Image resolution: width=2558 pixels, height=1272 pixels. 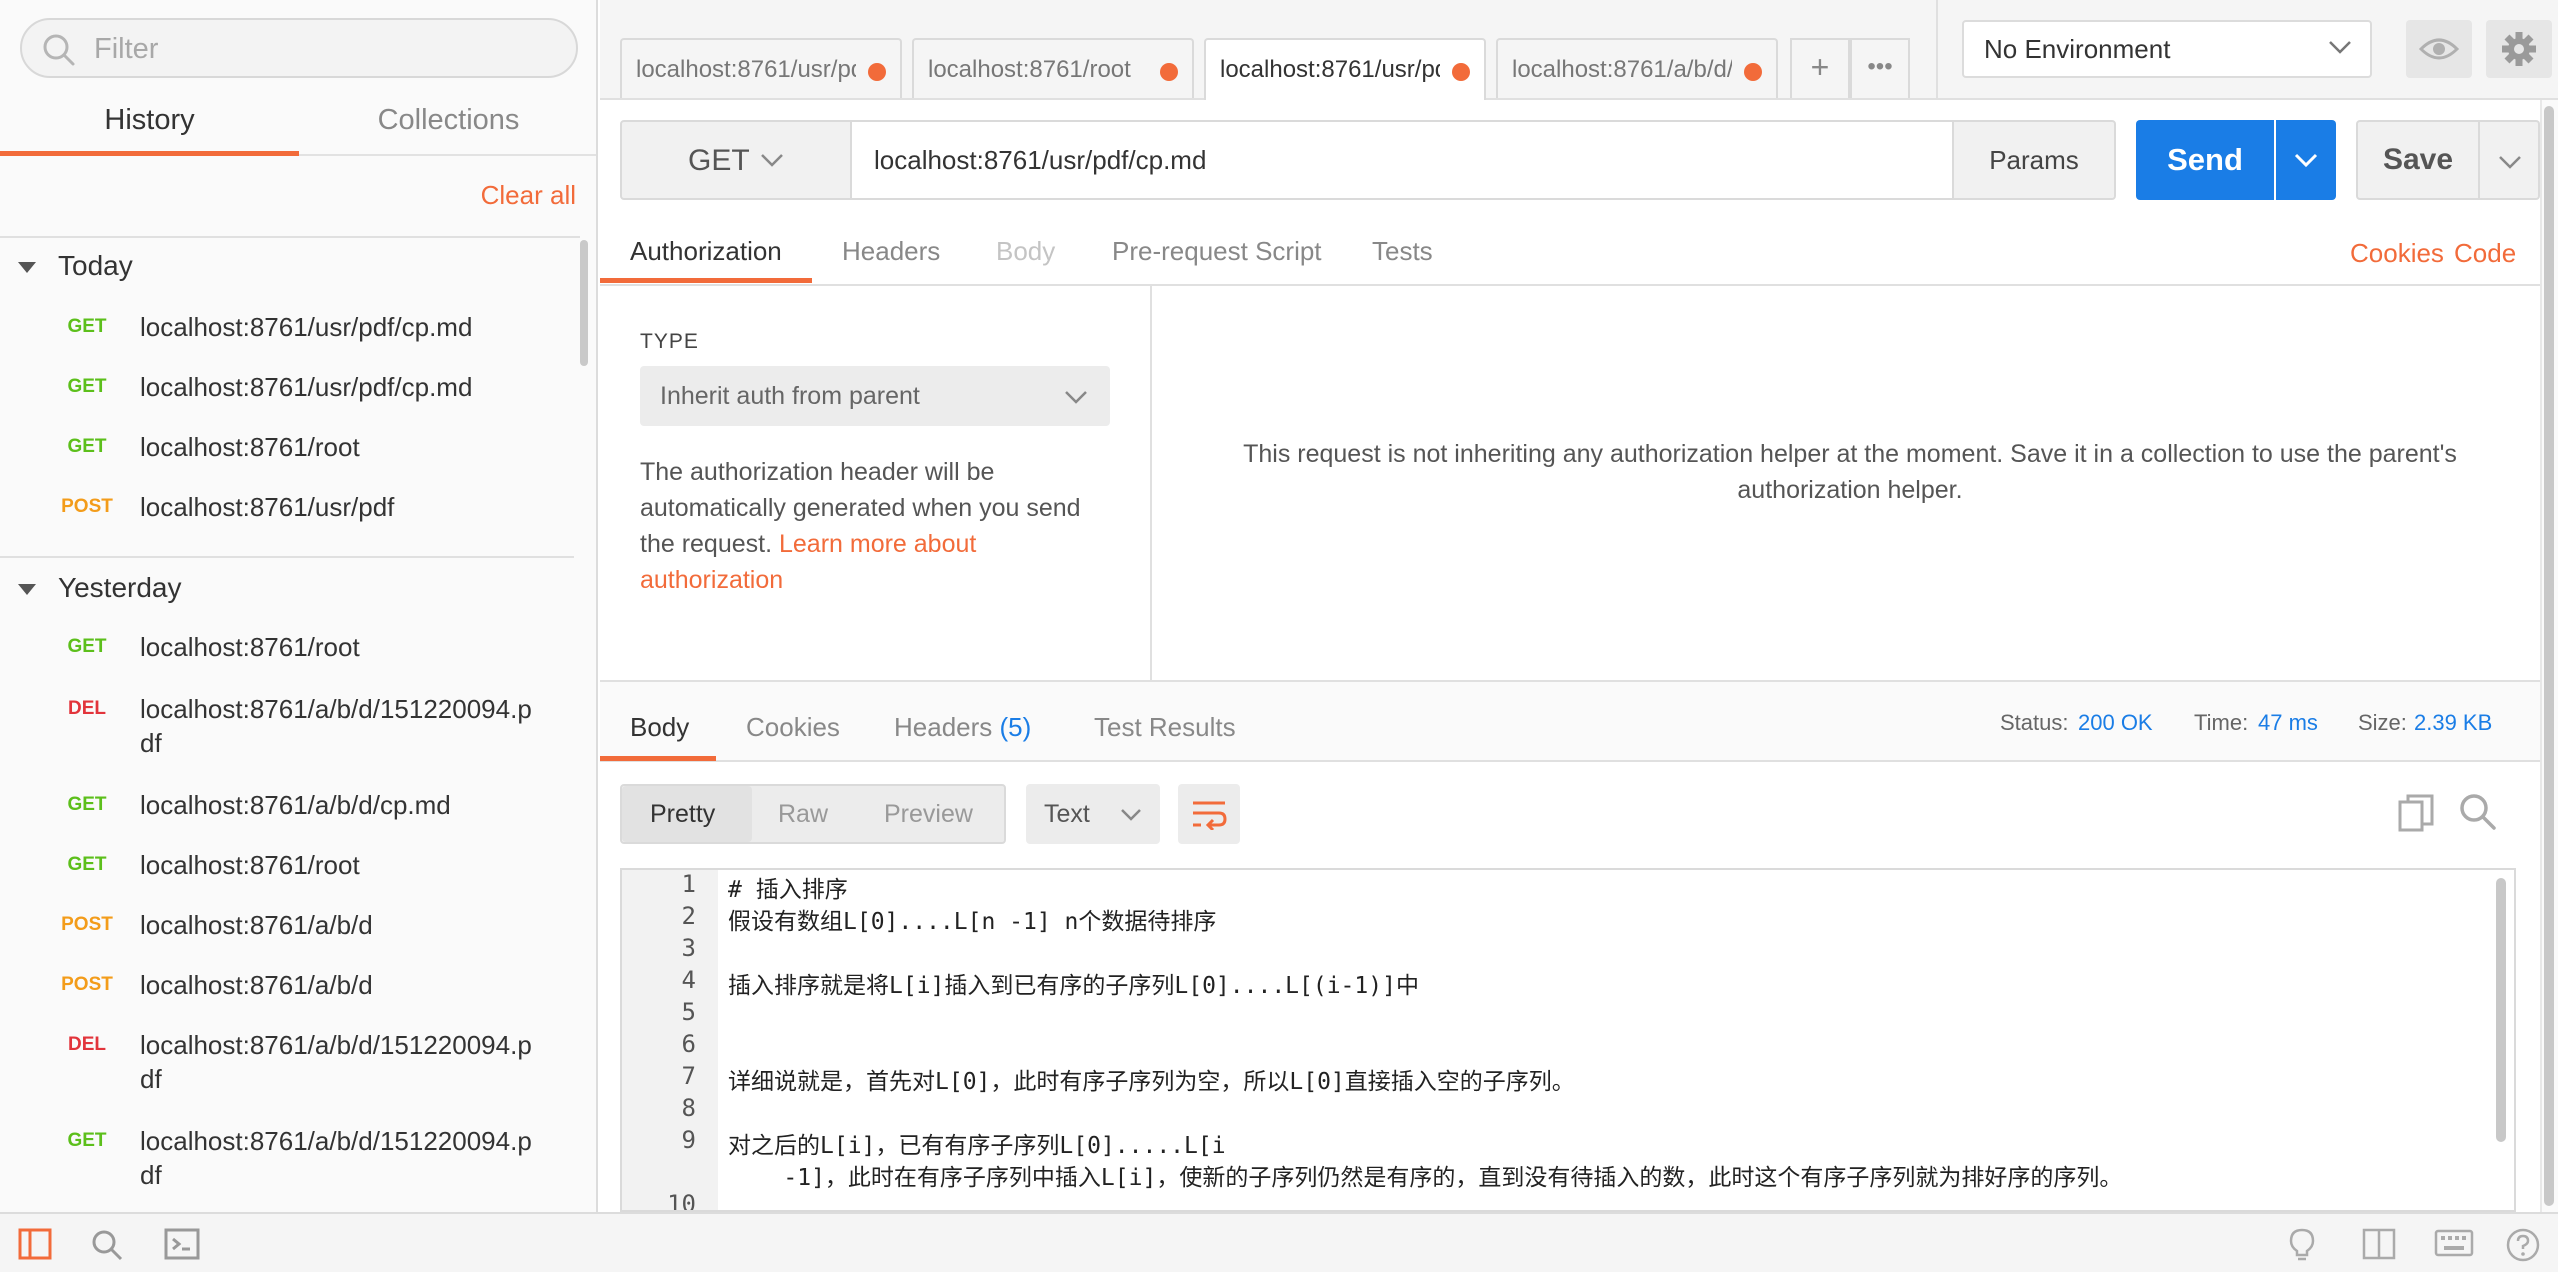 What do you see at coordinates (1402, 251) in the screenshot?
I see `tab-tests: Tests` at bounding box center [1402, 251].